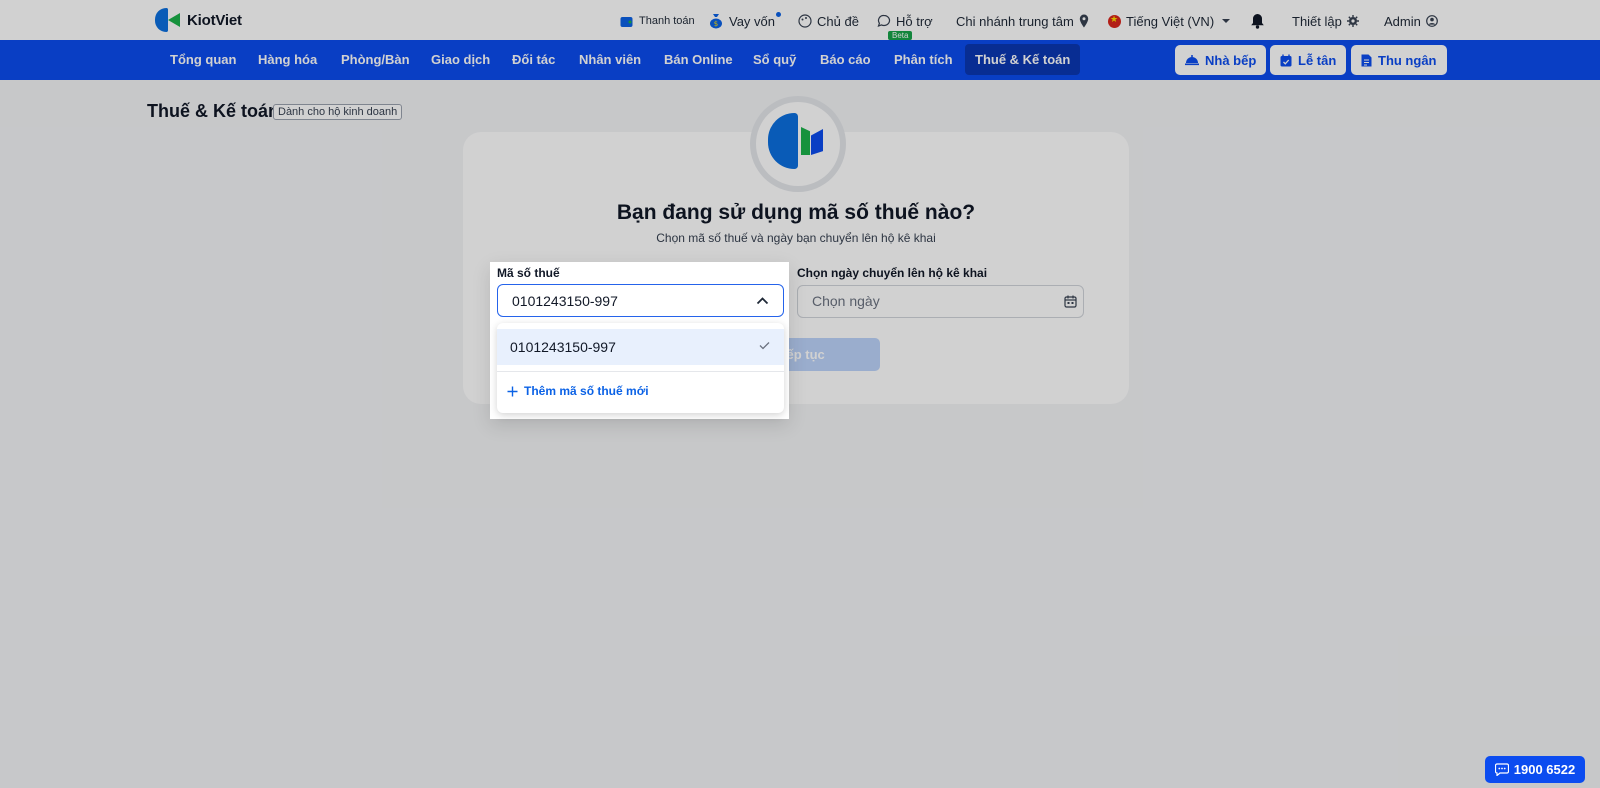 This screenshot has height=788, width=1600. What do you see at coordinates (528, 273) in the screenshot?
I see `tax-code-label: Mã số thuế` at bounding box center [528, 273].